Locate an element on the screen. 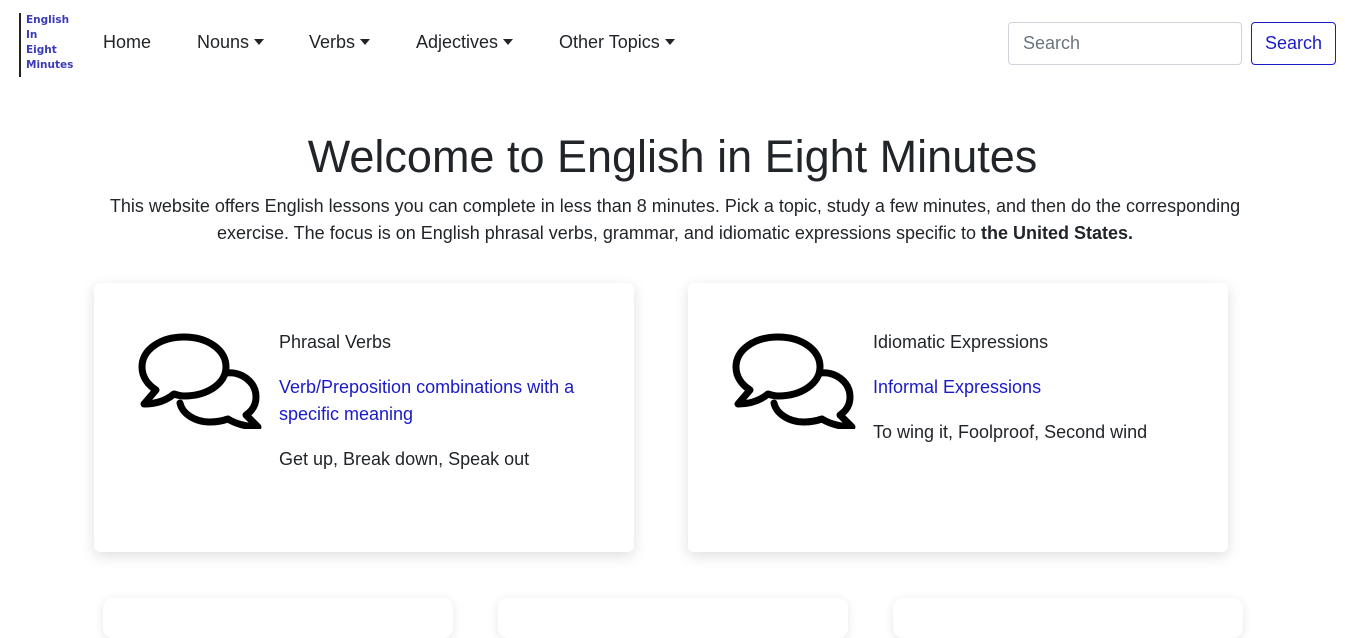  card-title: Phrasal Verbs is located at coordinates (335, 342).